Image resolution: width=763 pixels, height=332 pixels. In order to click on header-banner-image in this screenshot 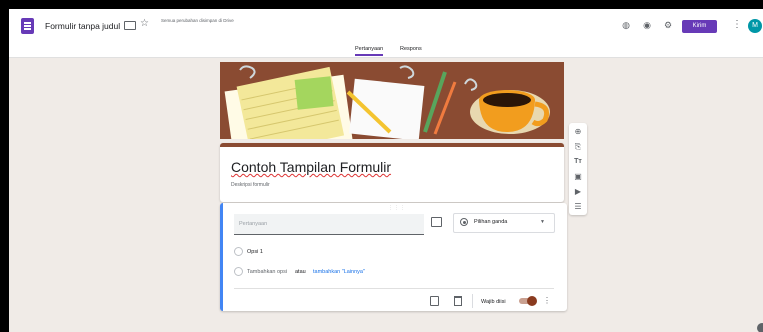, I will do `click(392, 100)`.